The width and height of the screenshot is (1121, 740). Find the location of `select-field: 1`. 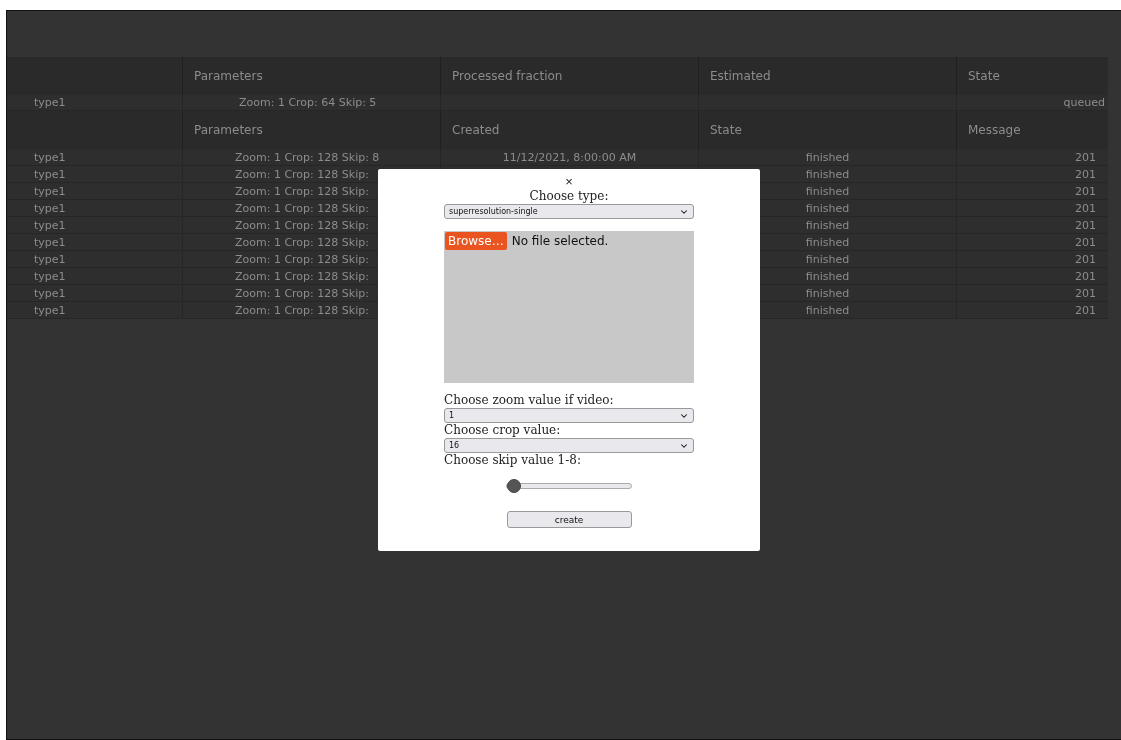

select-field: 1 is located at coordinates (569, 415).